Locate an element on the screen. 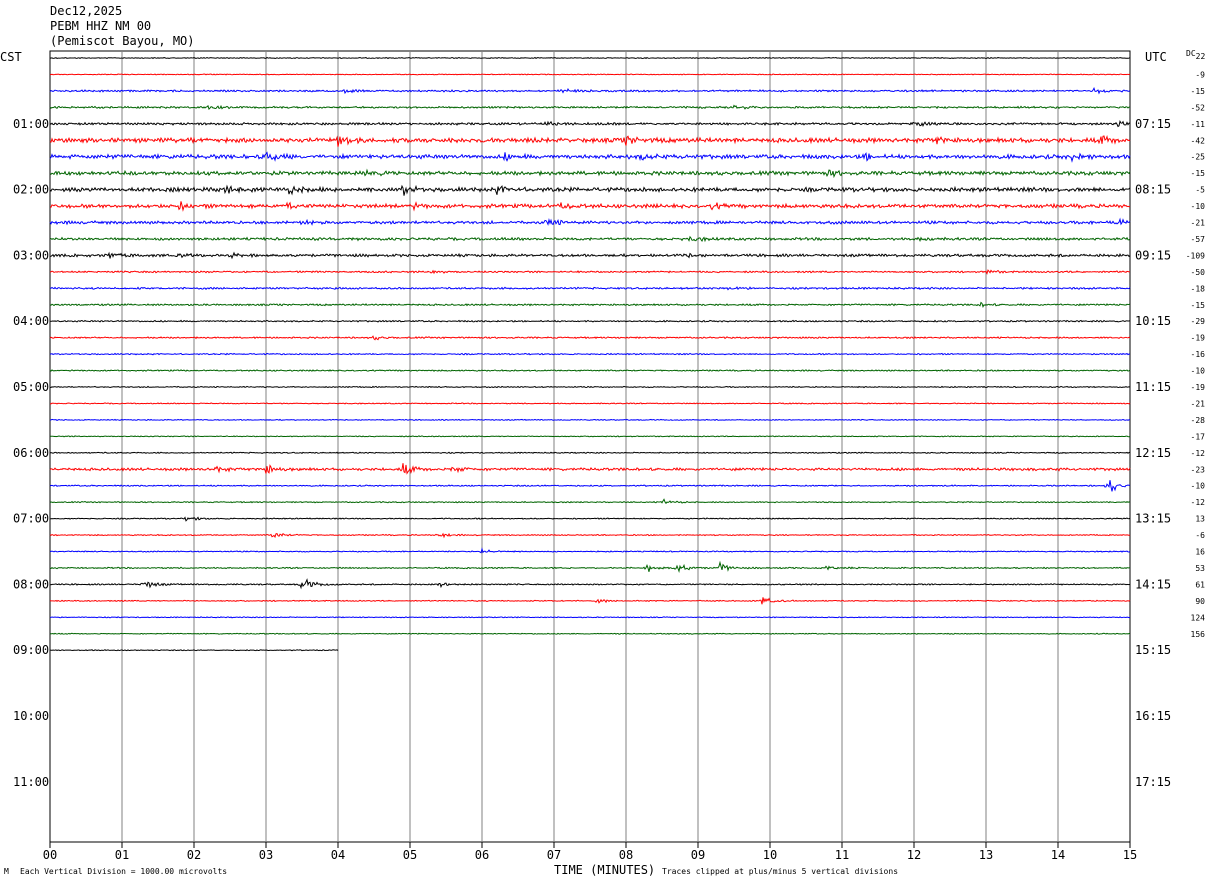 Image resolution: width=1210 pixels, height=886 pixels. dc-offset-value: -18 is located at coordinates (1198, 288).